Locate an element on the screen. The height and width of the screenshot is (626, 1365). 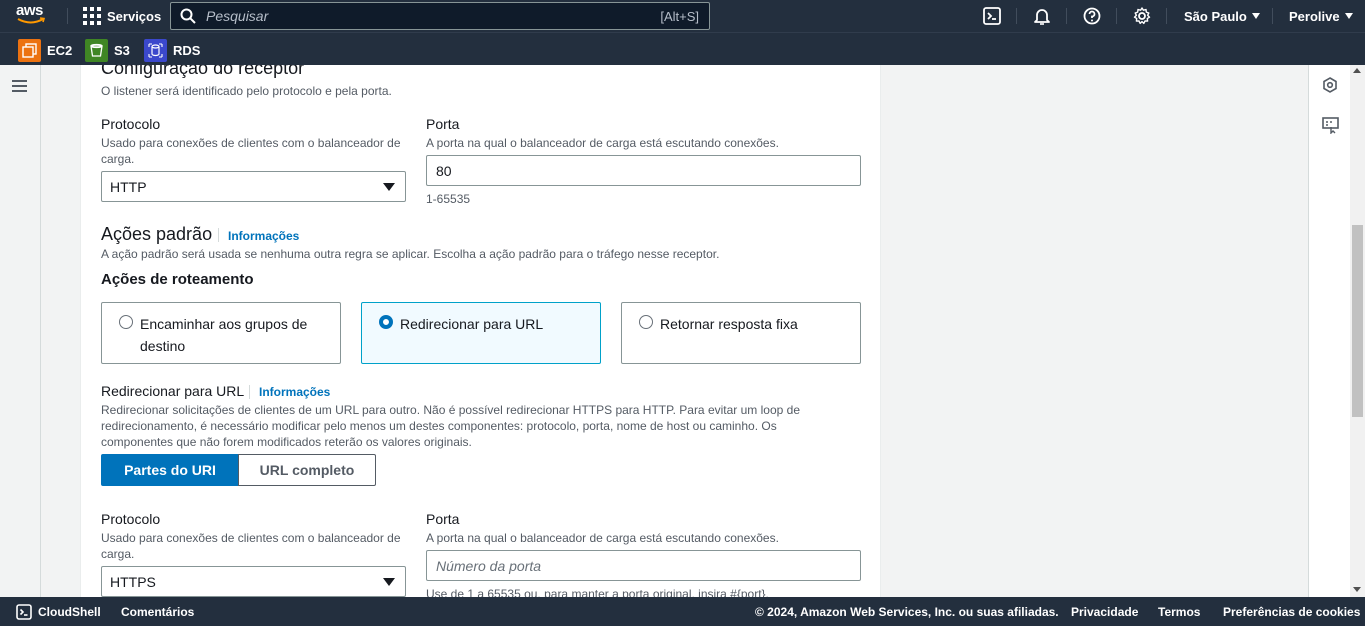
scrollbar-thumb is located at coordinates (1357, 321).